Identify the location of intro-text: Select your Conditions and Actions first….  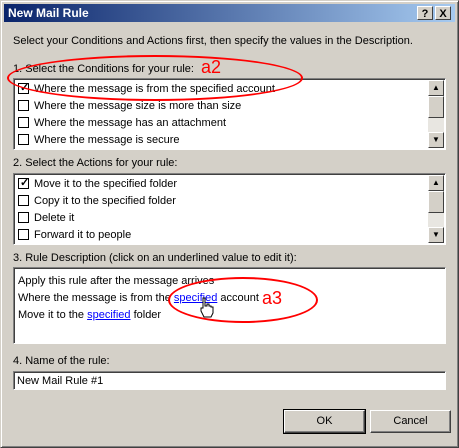
(213, 41).